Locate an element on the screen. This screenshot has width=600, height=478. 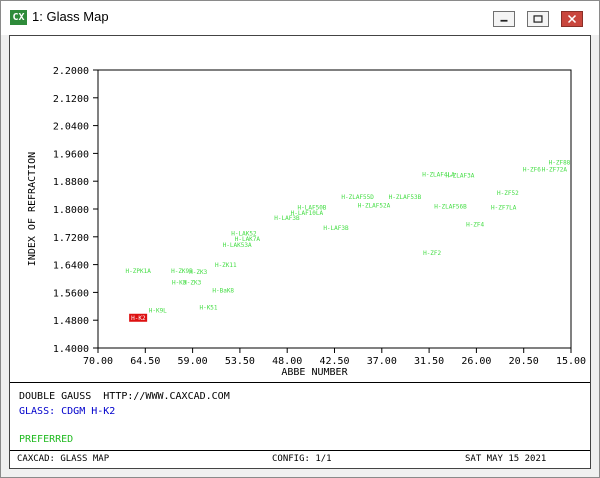
x-tick-label: 70.00 is located at coordinates (98, 361).